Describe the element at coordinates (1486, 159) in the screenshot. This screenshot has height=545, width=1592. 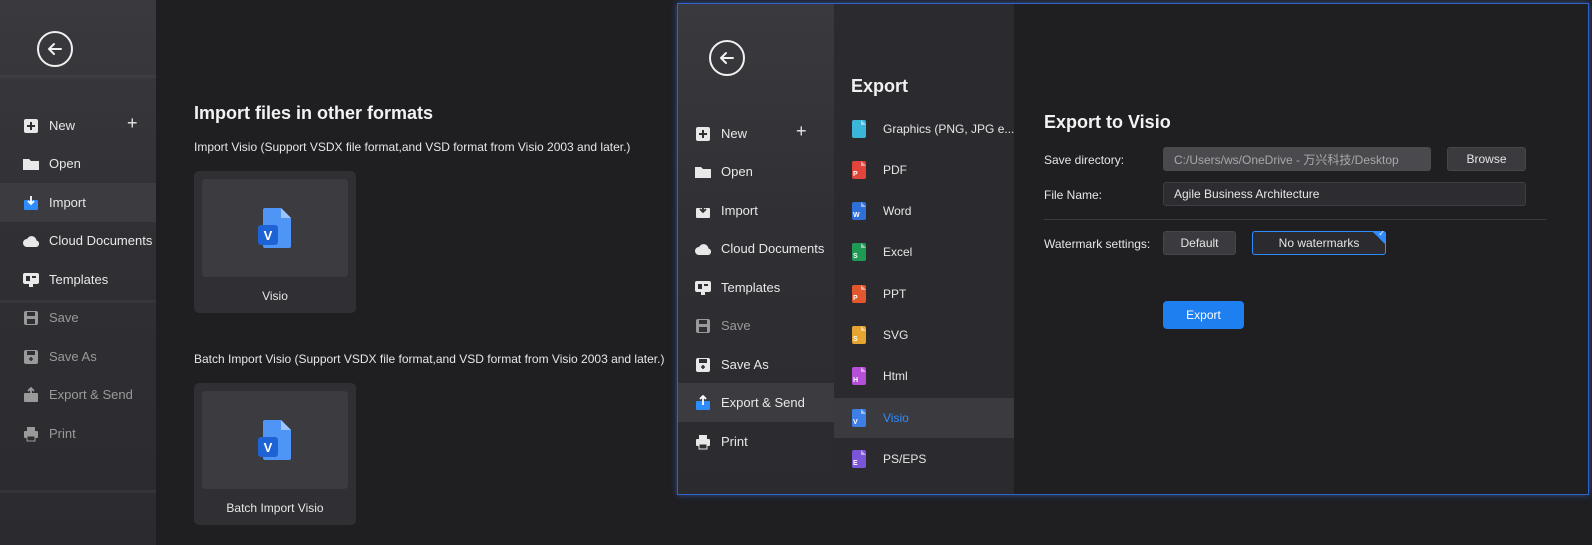
I see `browse-button: Browse` at that location.